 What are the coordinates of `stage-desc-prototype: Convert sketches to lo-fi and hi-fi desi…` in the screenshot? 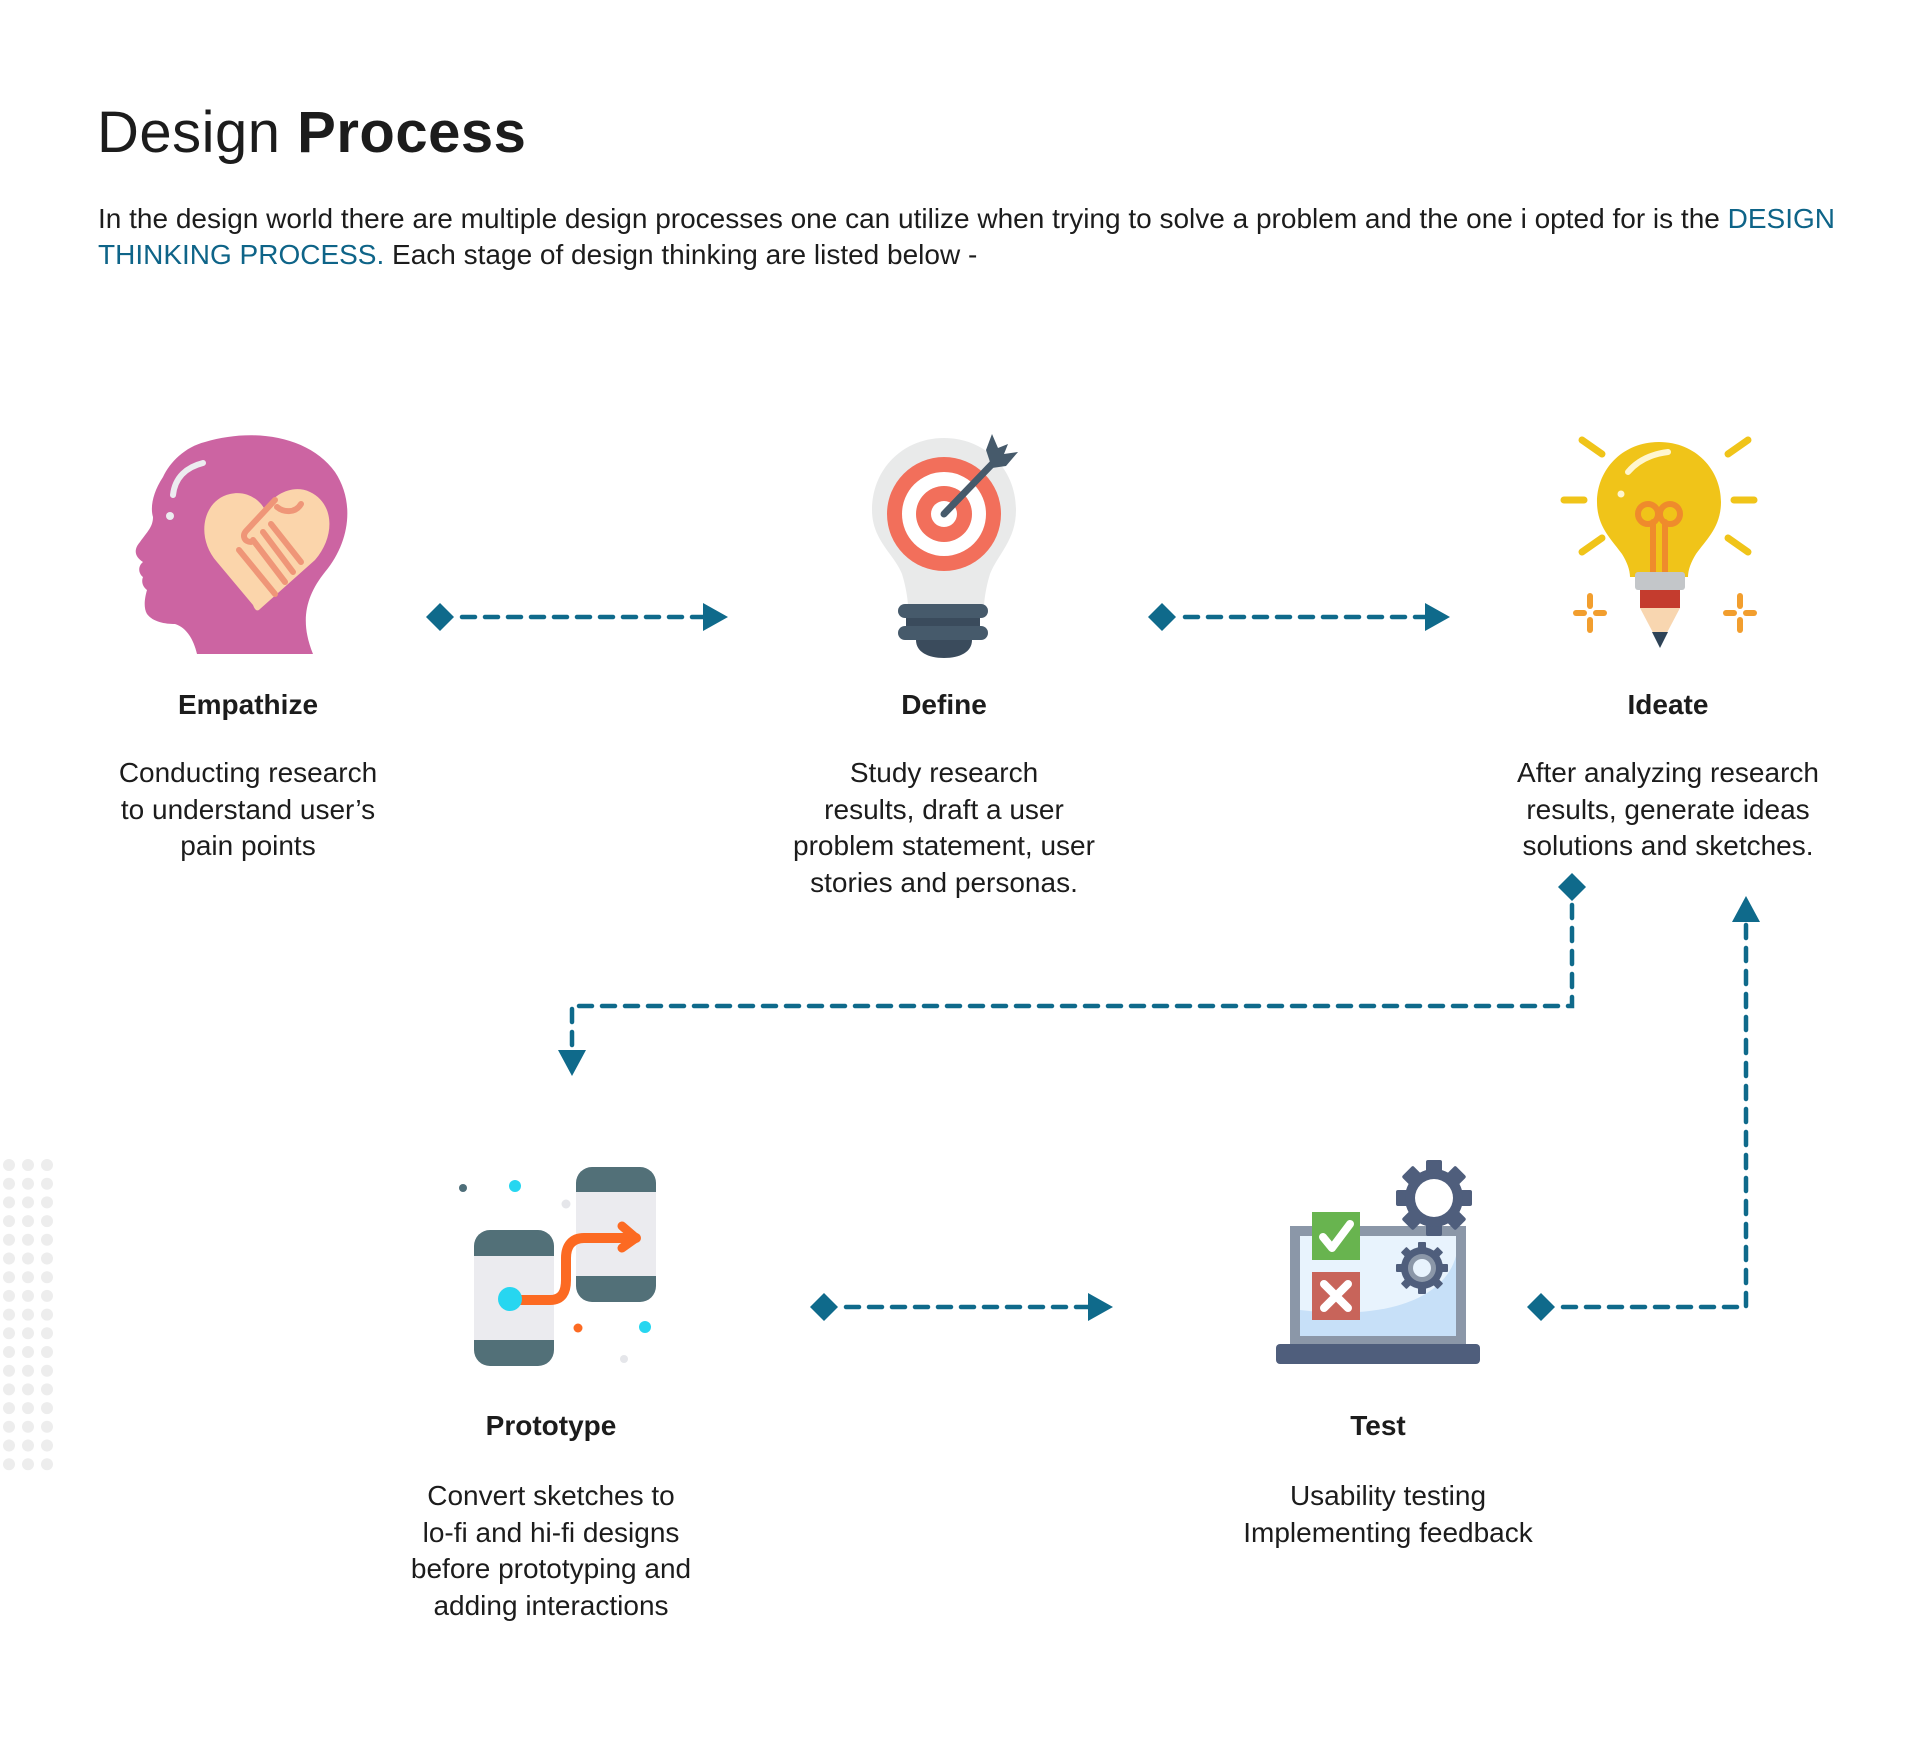 It's located at (551, 1550).